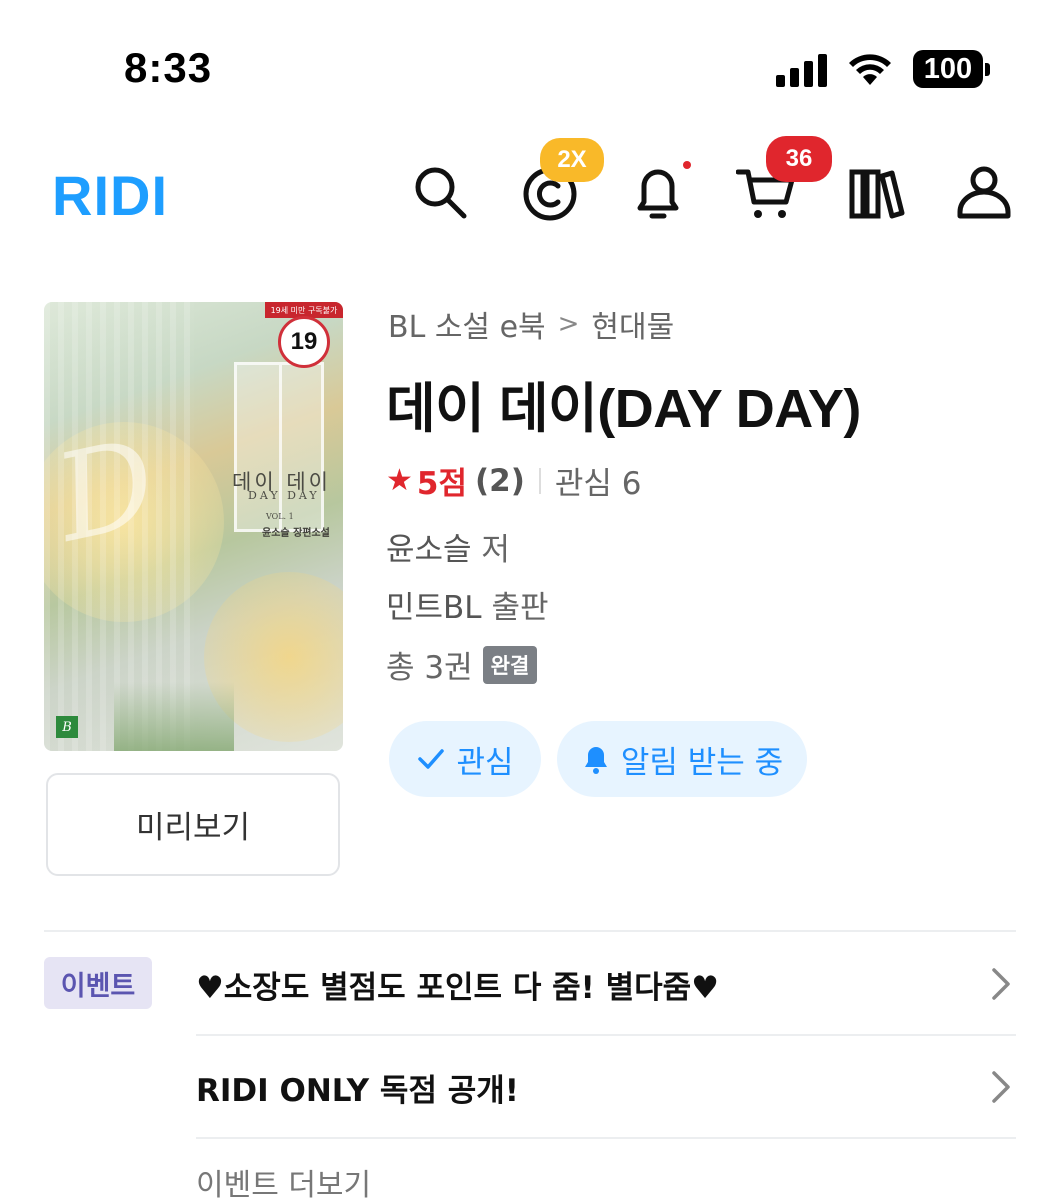 The width and height of the screenshot is (1060, 1200). I want to click on rating-row: ★ 5점 (2) 관심 6, so click(514, 480).